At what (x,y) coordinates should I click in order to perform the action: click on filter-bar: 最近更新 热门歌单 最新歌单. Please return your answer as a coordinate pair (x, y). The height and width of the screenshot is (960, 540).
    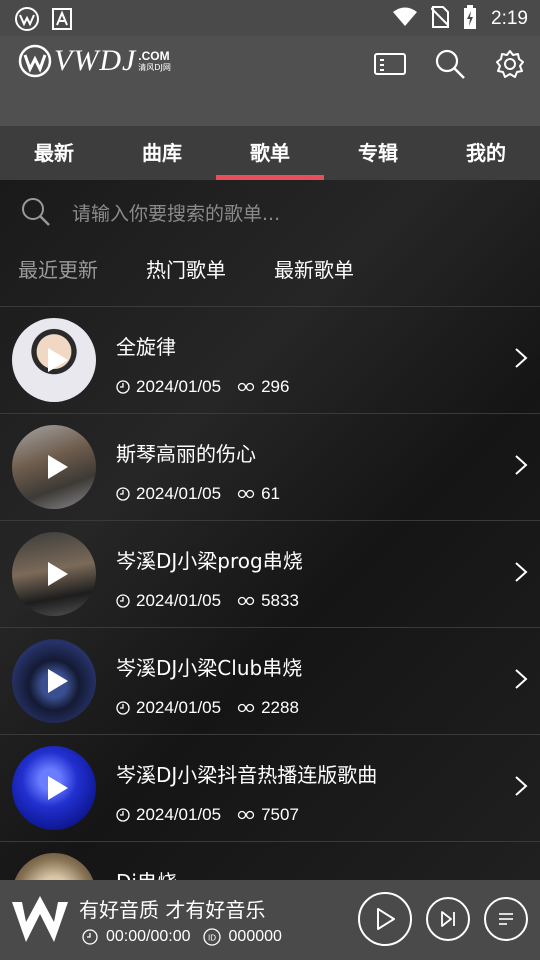
    Looking at the image, I should click on (186, 268).